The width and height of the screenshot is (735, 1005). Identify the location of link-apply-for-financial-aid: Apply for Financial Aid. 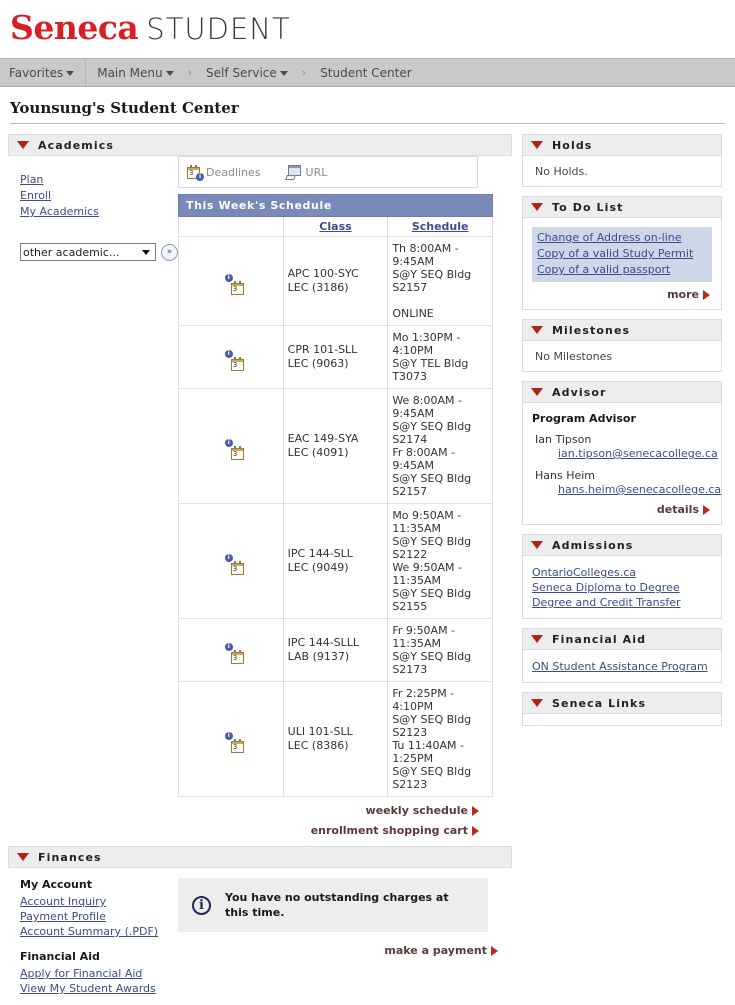
(99, 973).